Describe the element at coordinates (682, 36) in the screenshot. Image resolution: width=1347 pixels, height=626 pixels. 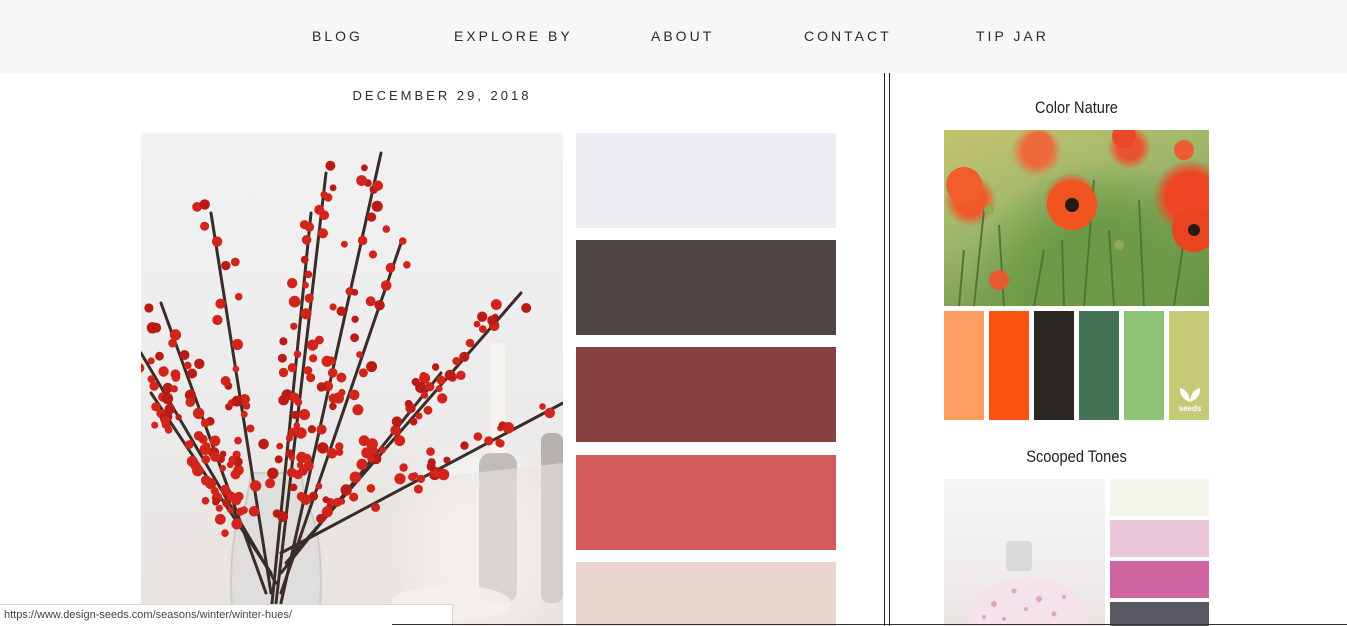
I see `nav-about: ABOUT` at that location.